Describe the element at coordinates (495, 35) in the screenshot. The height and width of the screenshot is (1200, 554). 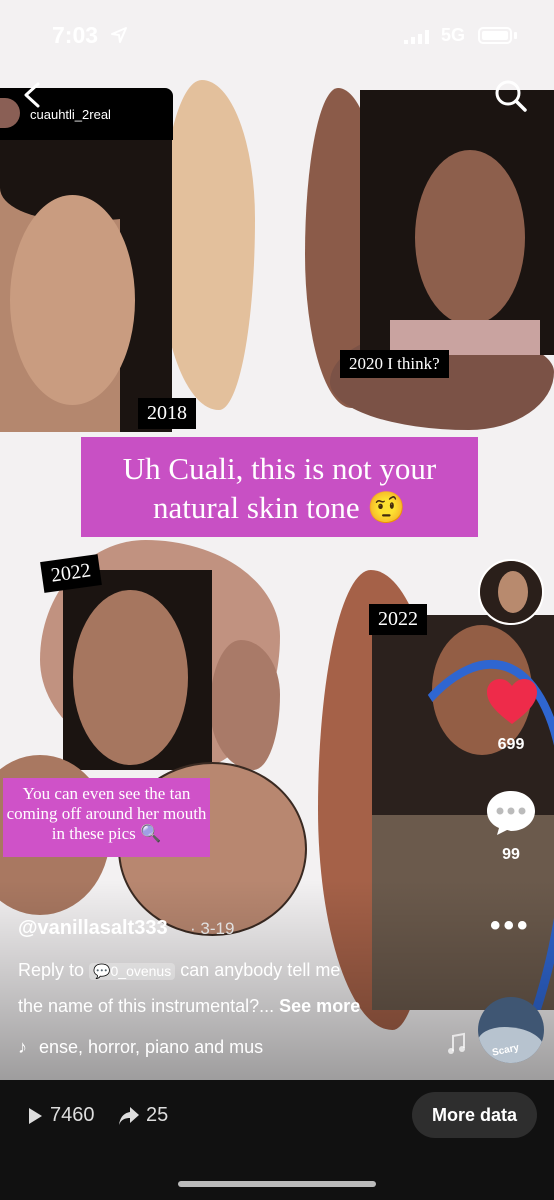
I see `battery-icon` at that location.